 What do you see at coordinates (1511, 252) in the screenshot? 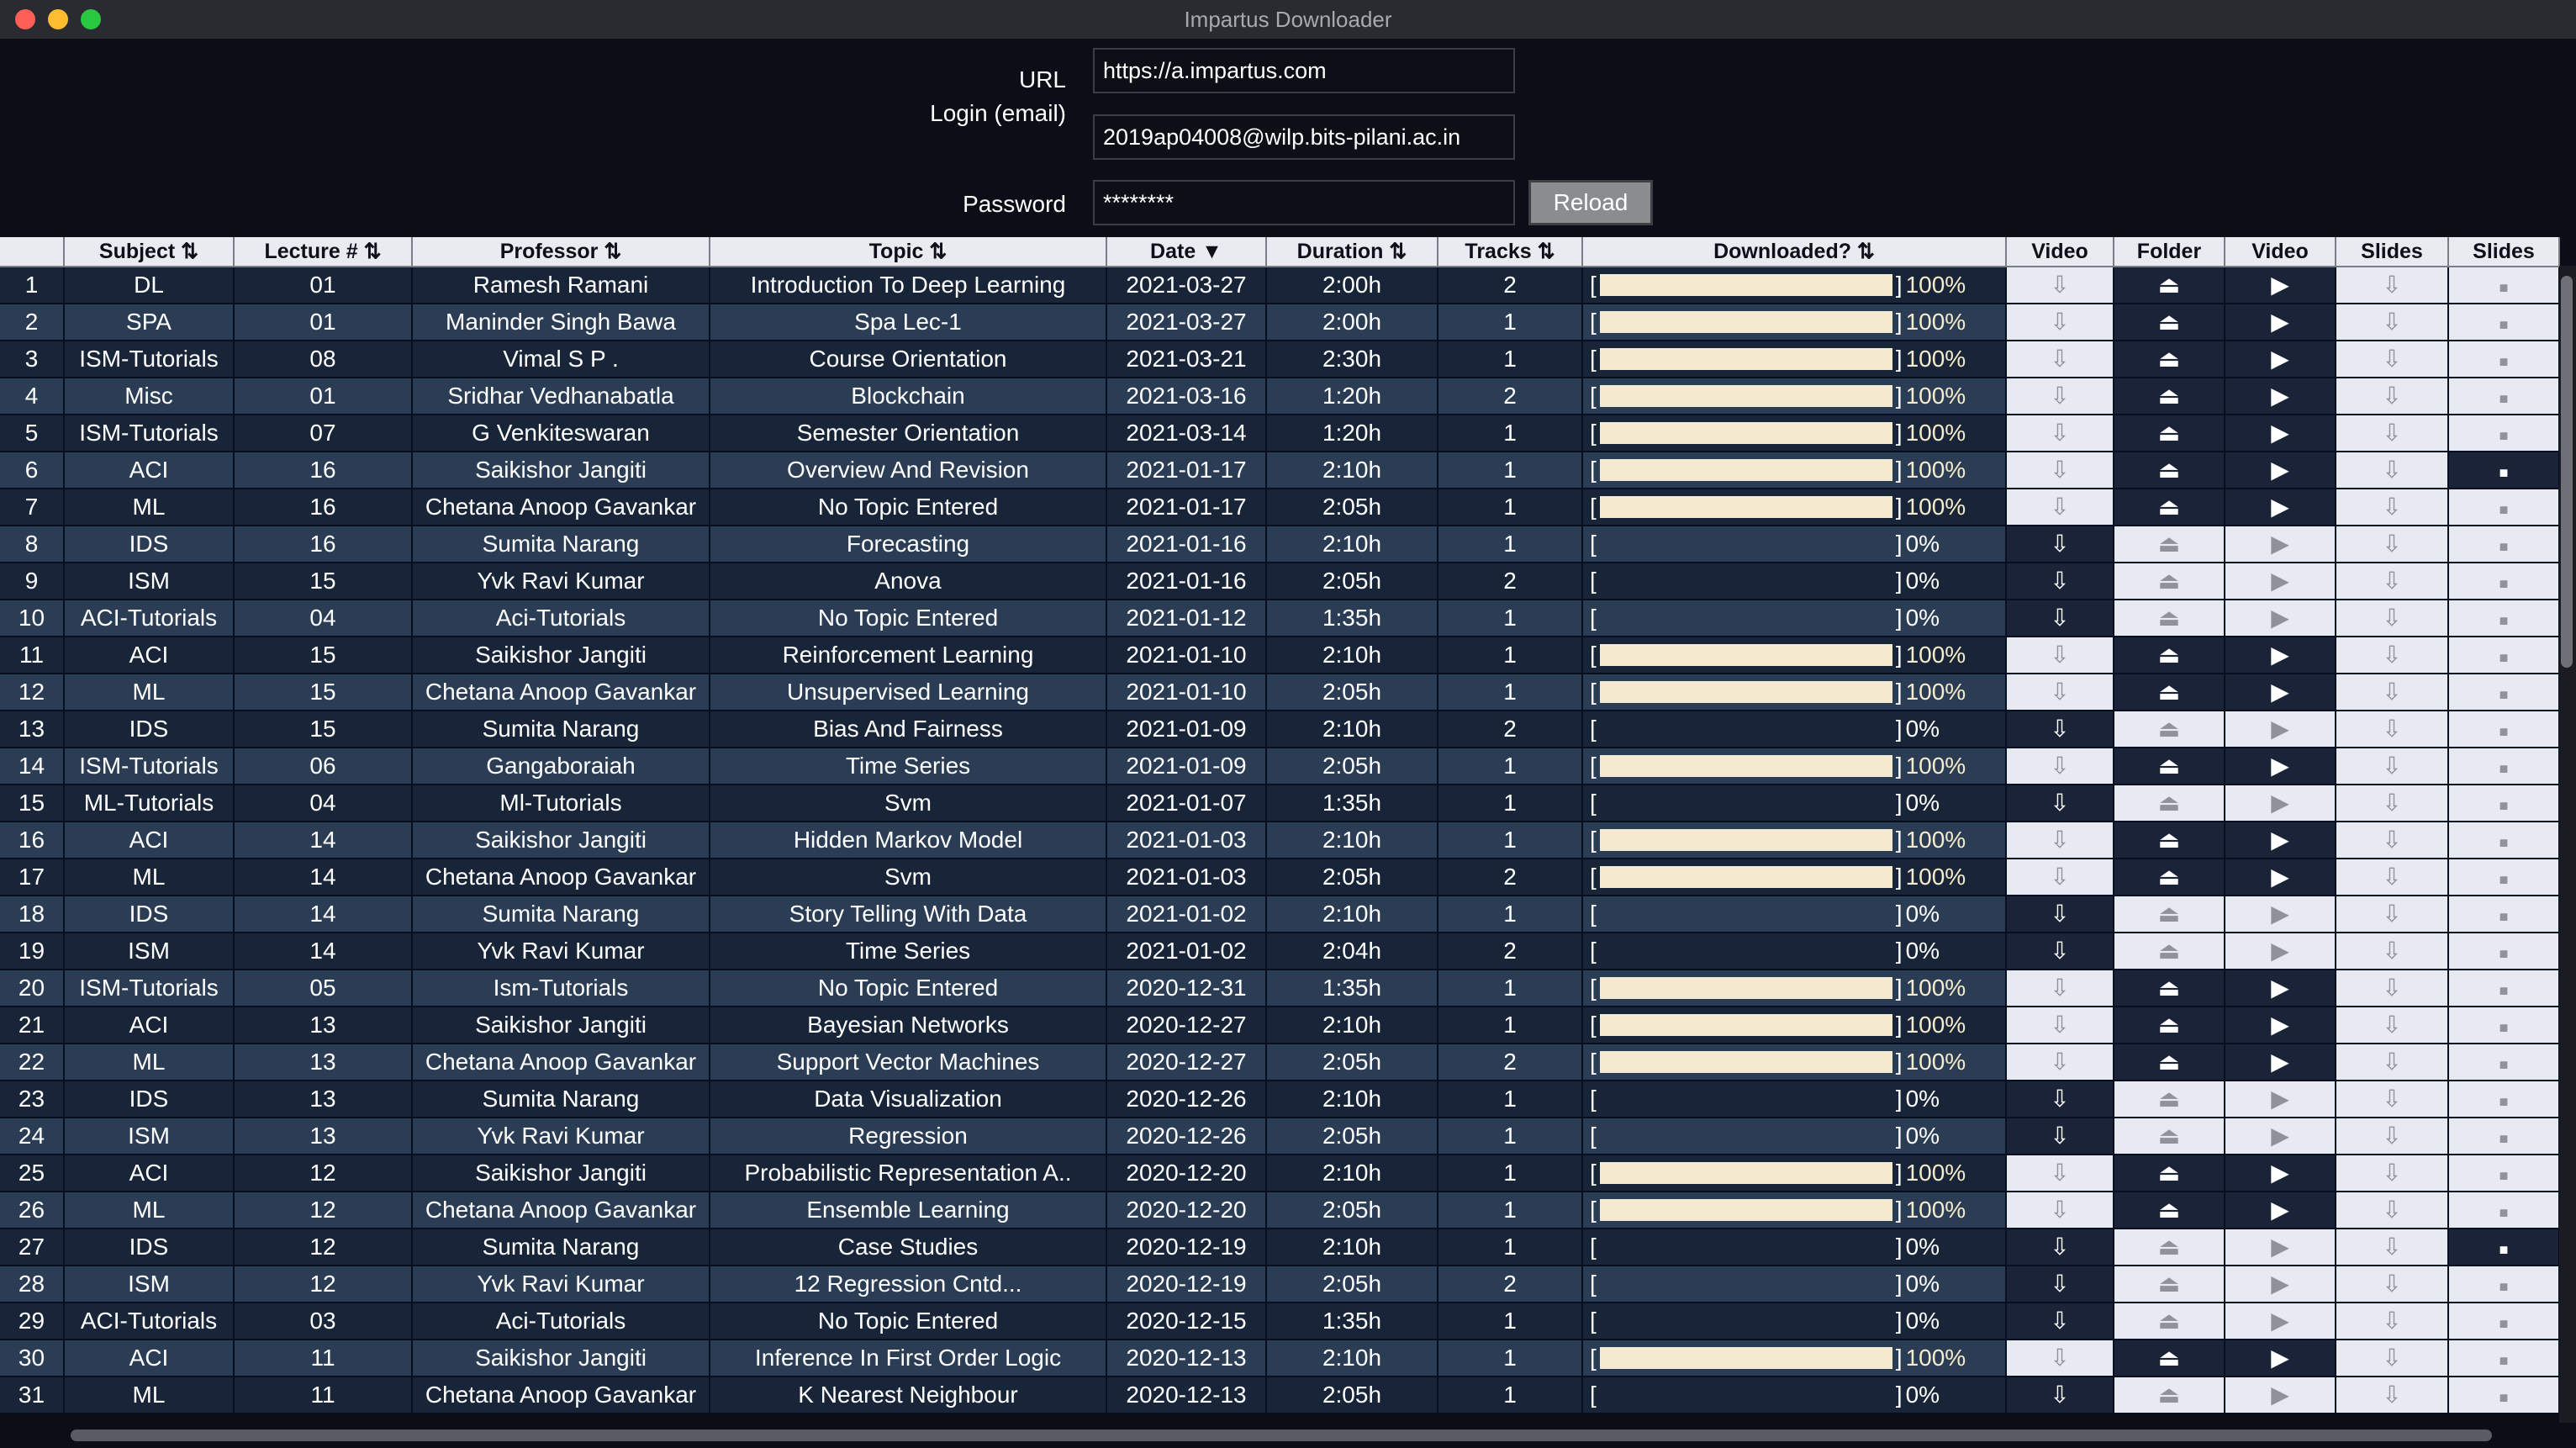
I see `tracks-header: Tracks ⇅` at bounding box center [1511, 252].